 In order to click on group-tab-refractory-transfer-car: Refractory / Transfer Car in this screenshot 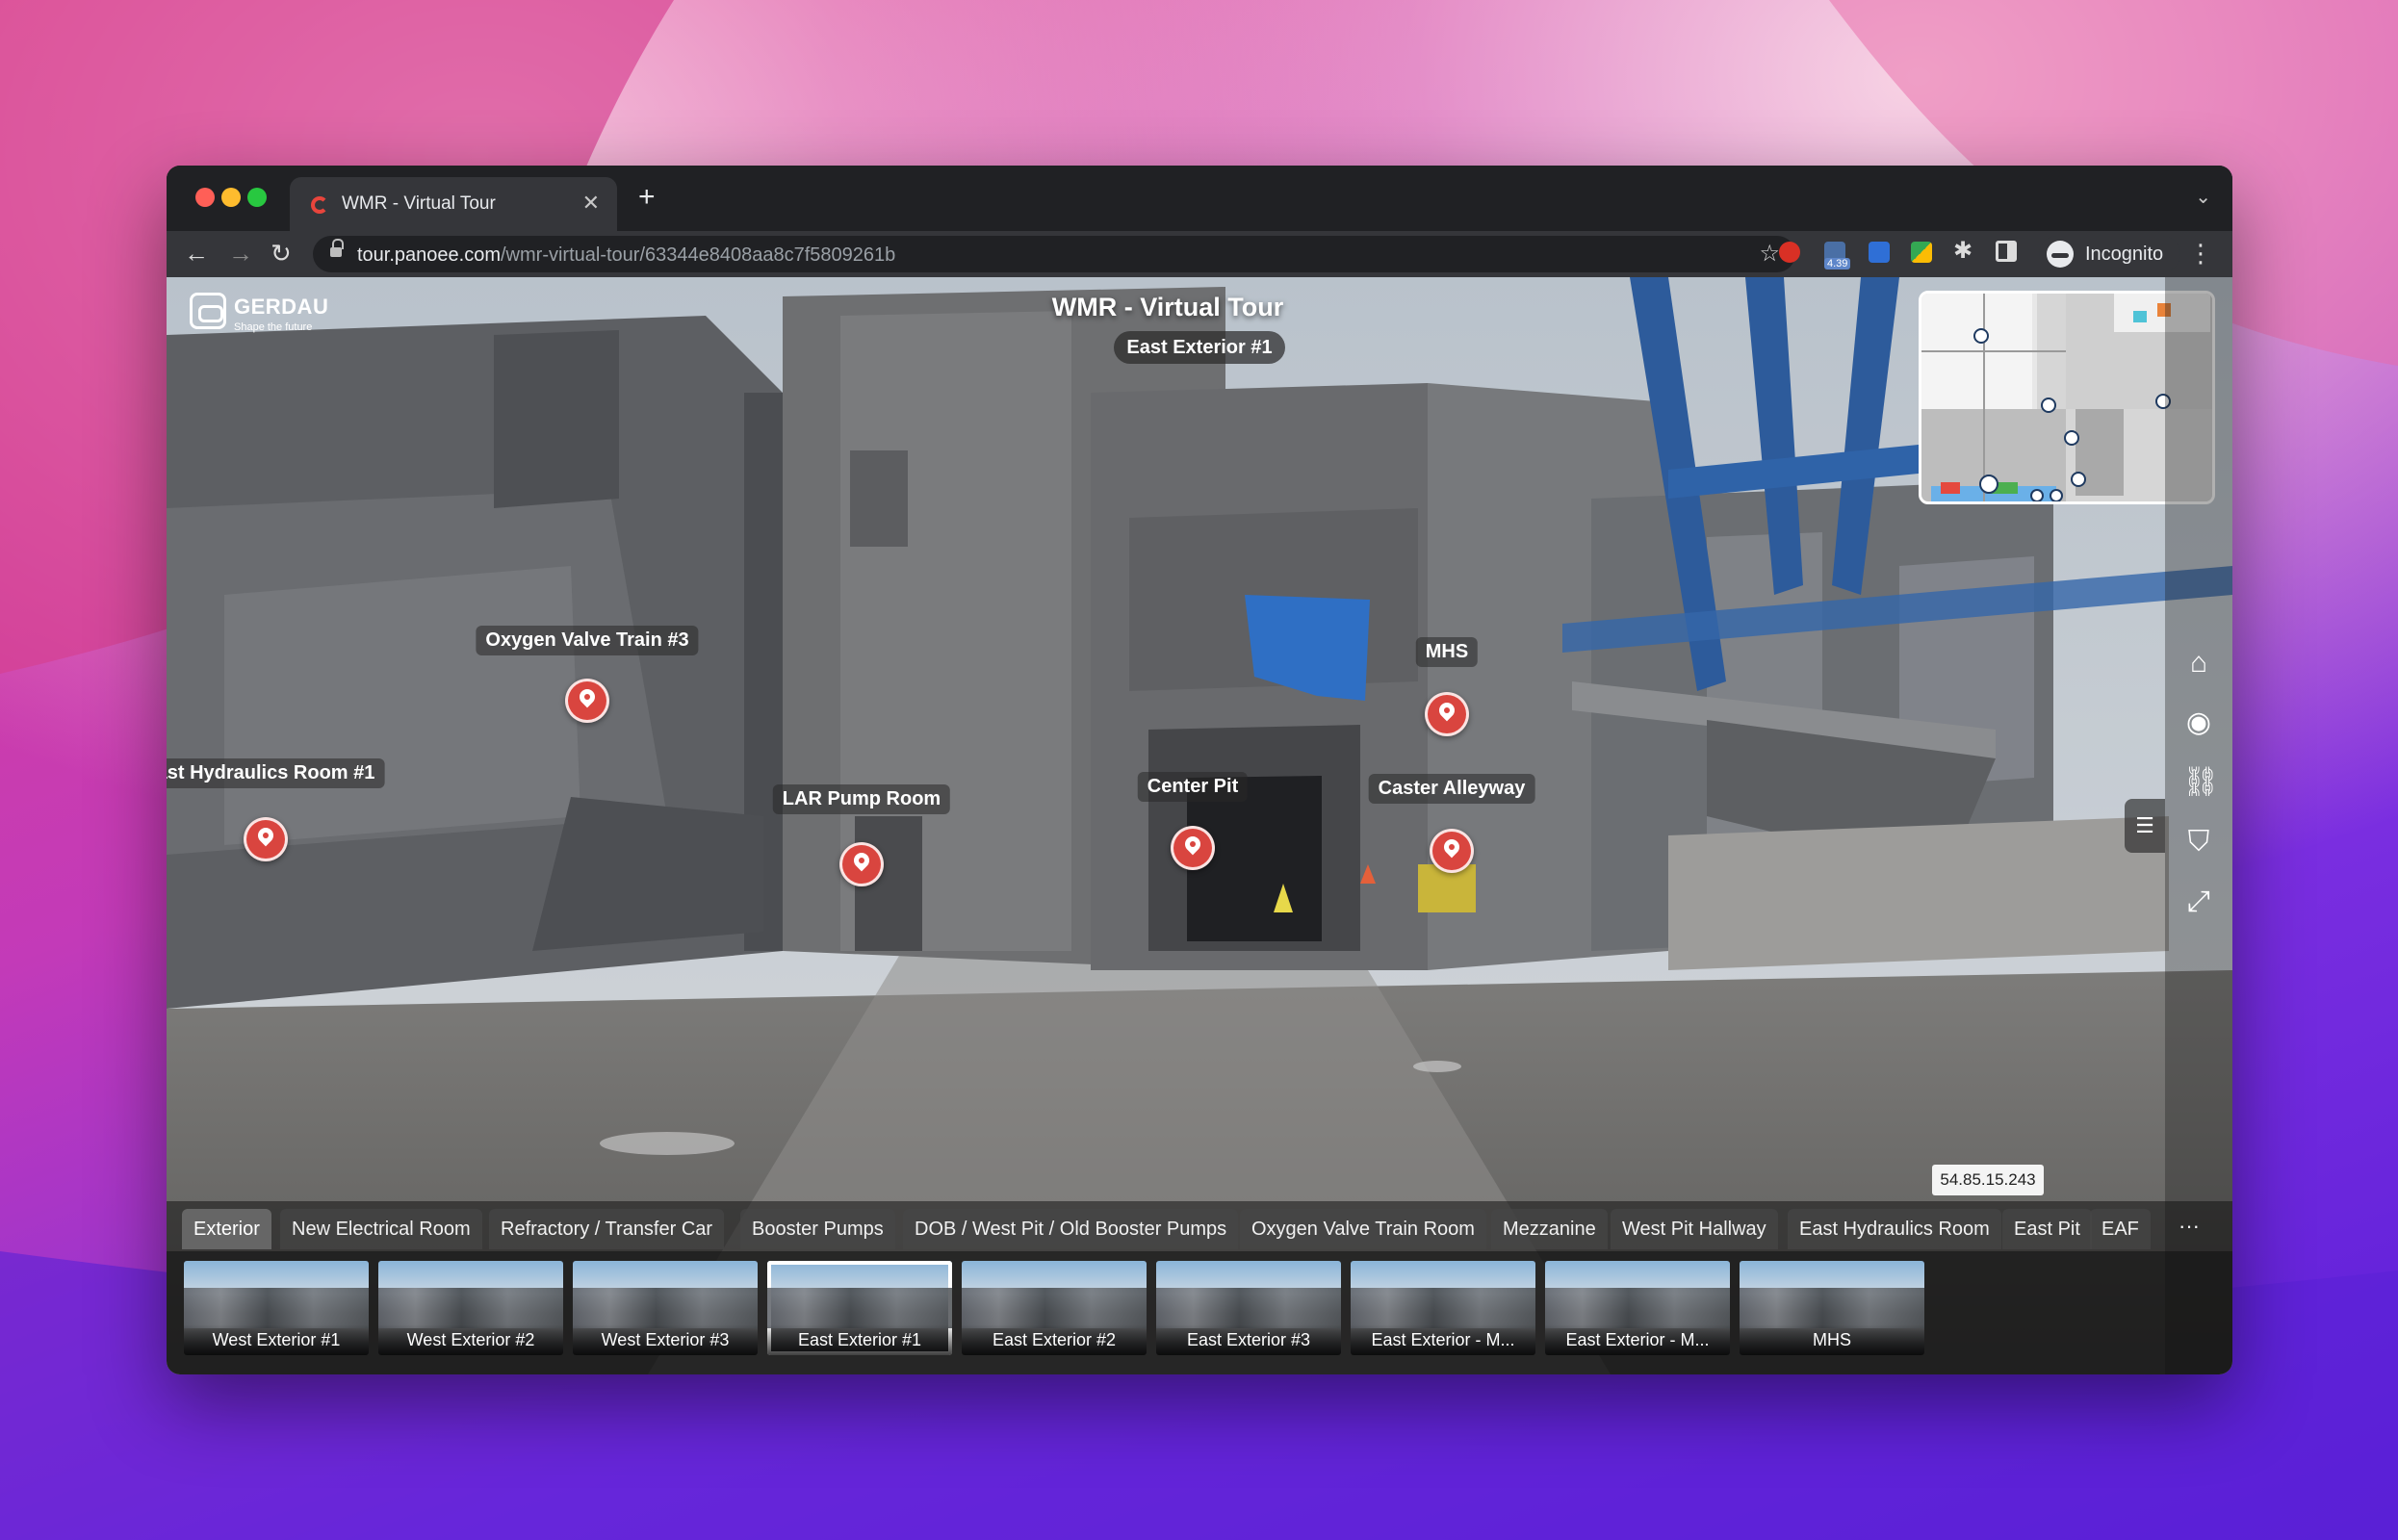, I will do `click(607, 1229)`.